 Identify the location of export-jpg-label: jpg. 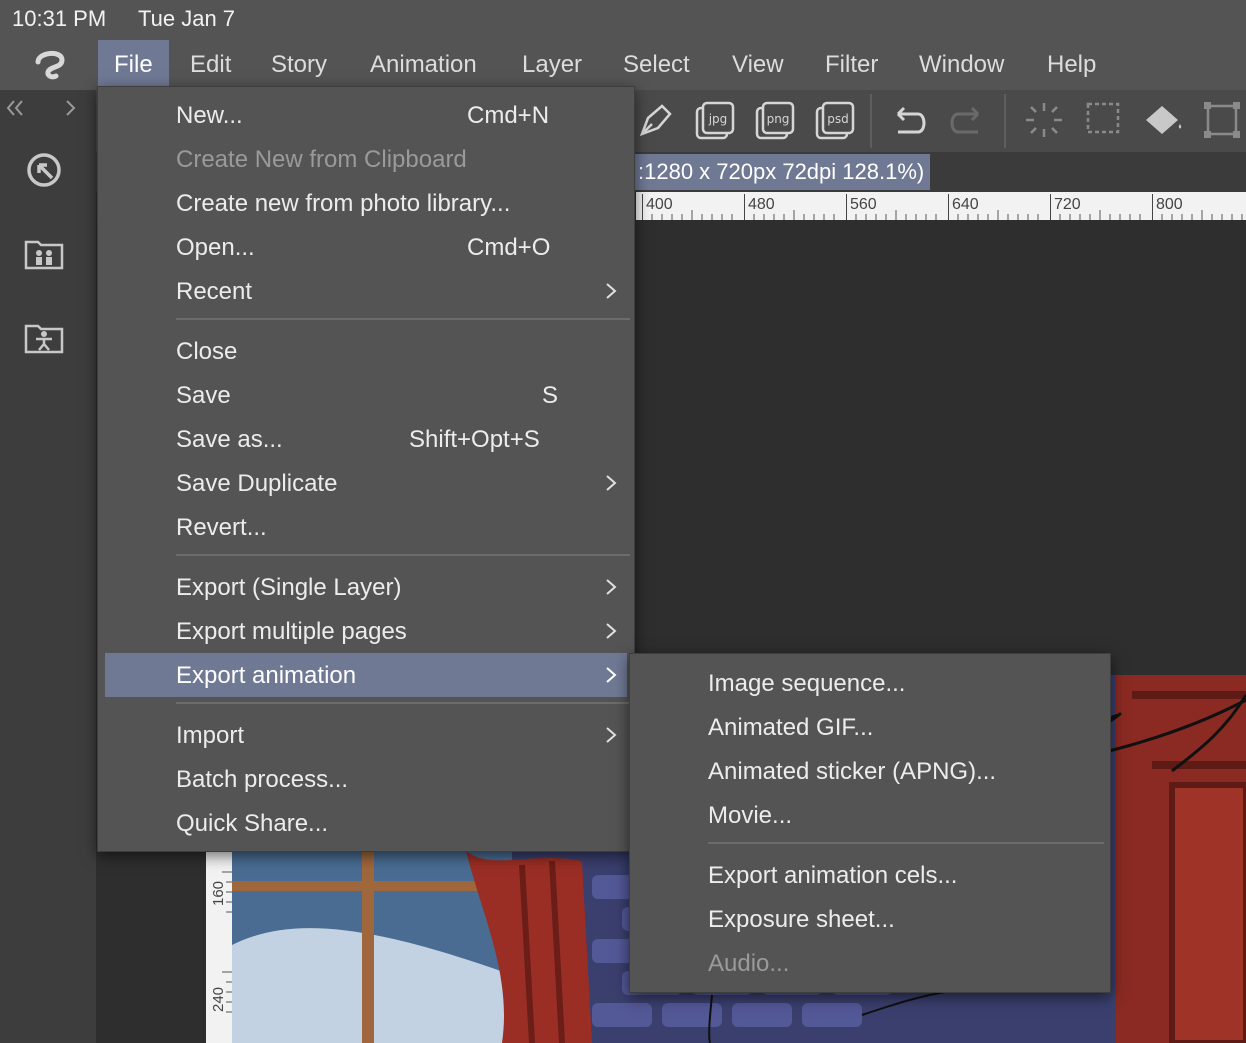
(718, 119).